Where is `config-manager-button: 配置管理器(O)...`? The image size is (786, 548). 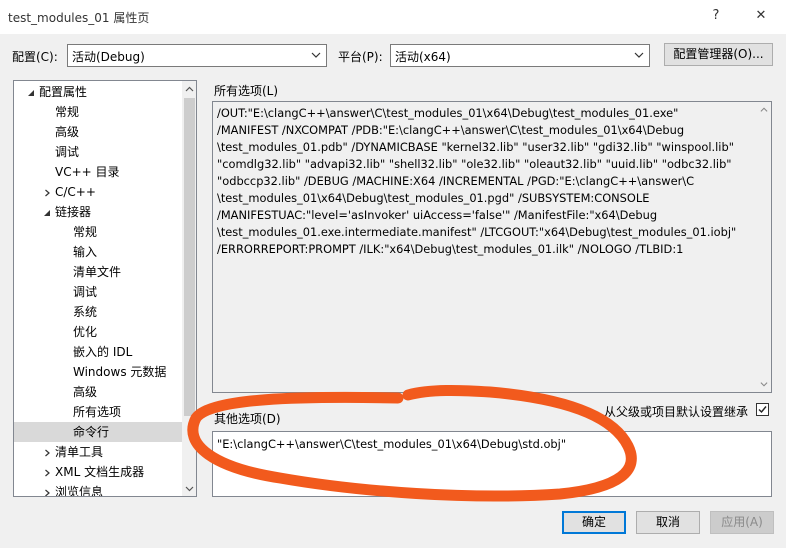
config-manager-button: 配置管理器(O)... is located at coordinates (718, 54).